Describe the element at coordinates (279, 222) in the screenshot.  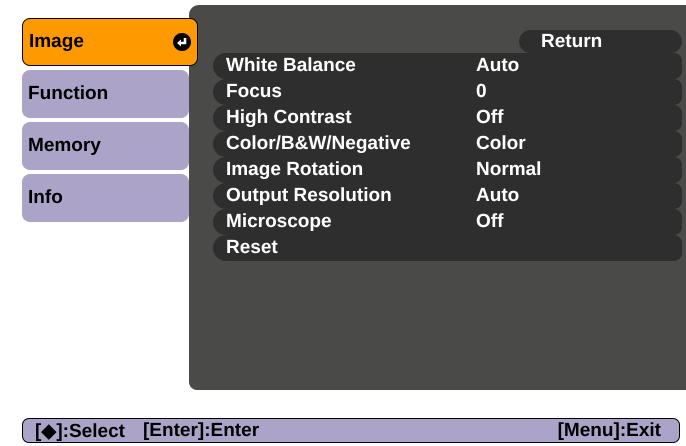
I see `setting-label: Microscope` at that location.